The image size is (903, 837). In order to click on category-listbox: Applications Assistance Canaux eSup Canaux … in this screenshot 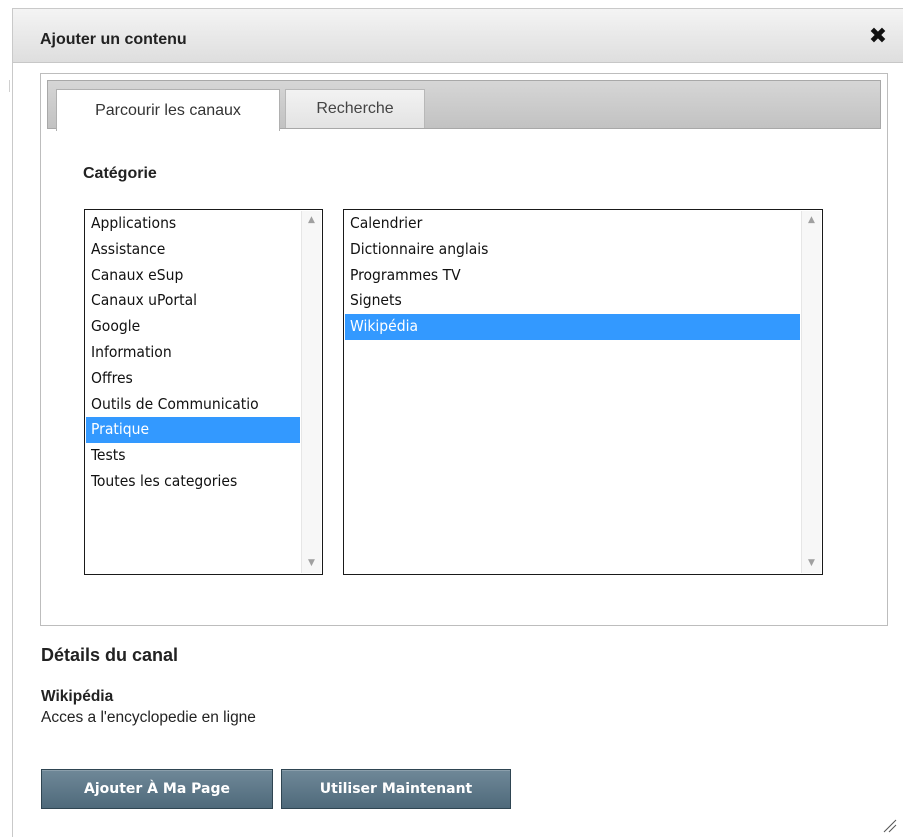, I will do `click(203, 392)`.